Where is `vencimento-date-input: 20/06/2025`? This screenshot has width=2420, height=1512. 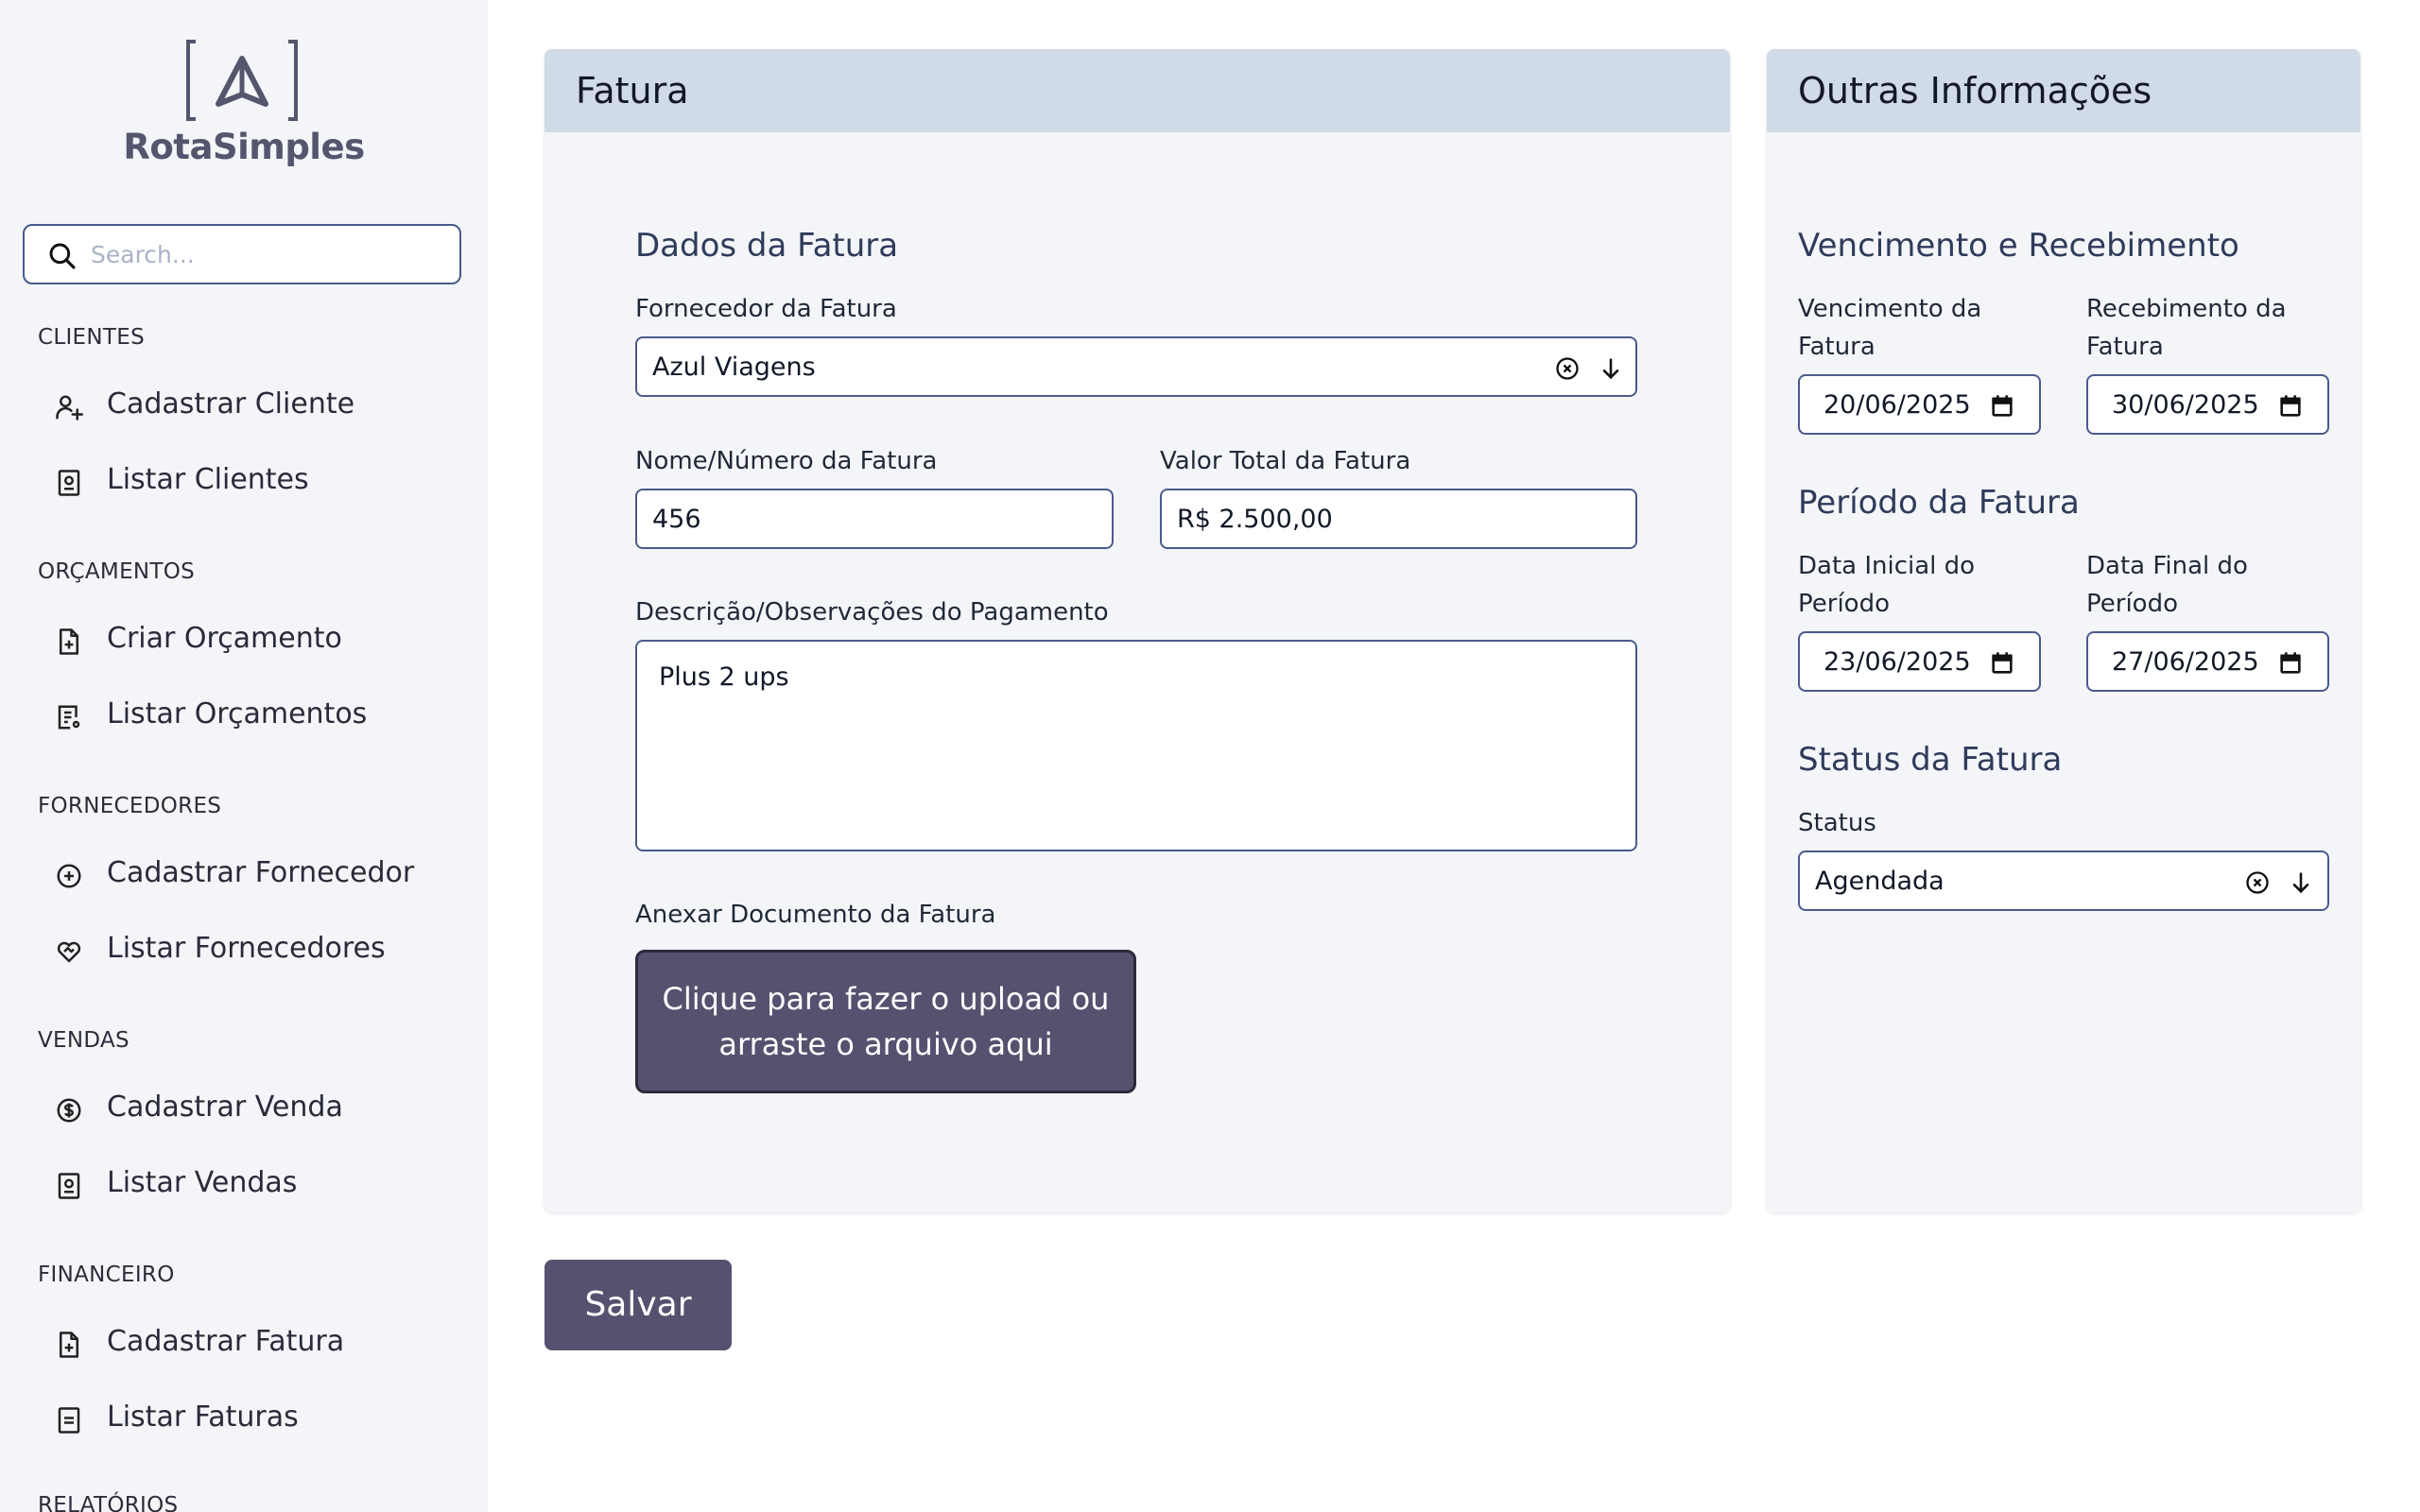
vencimento-date-input: 20/06/2025 is located at coordinates (1919, 404).